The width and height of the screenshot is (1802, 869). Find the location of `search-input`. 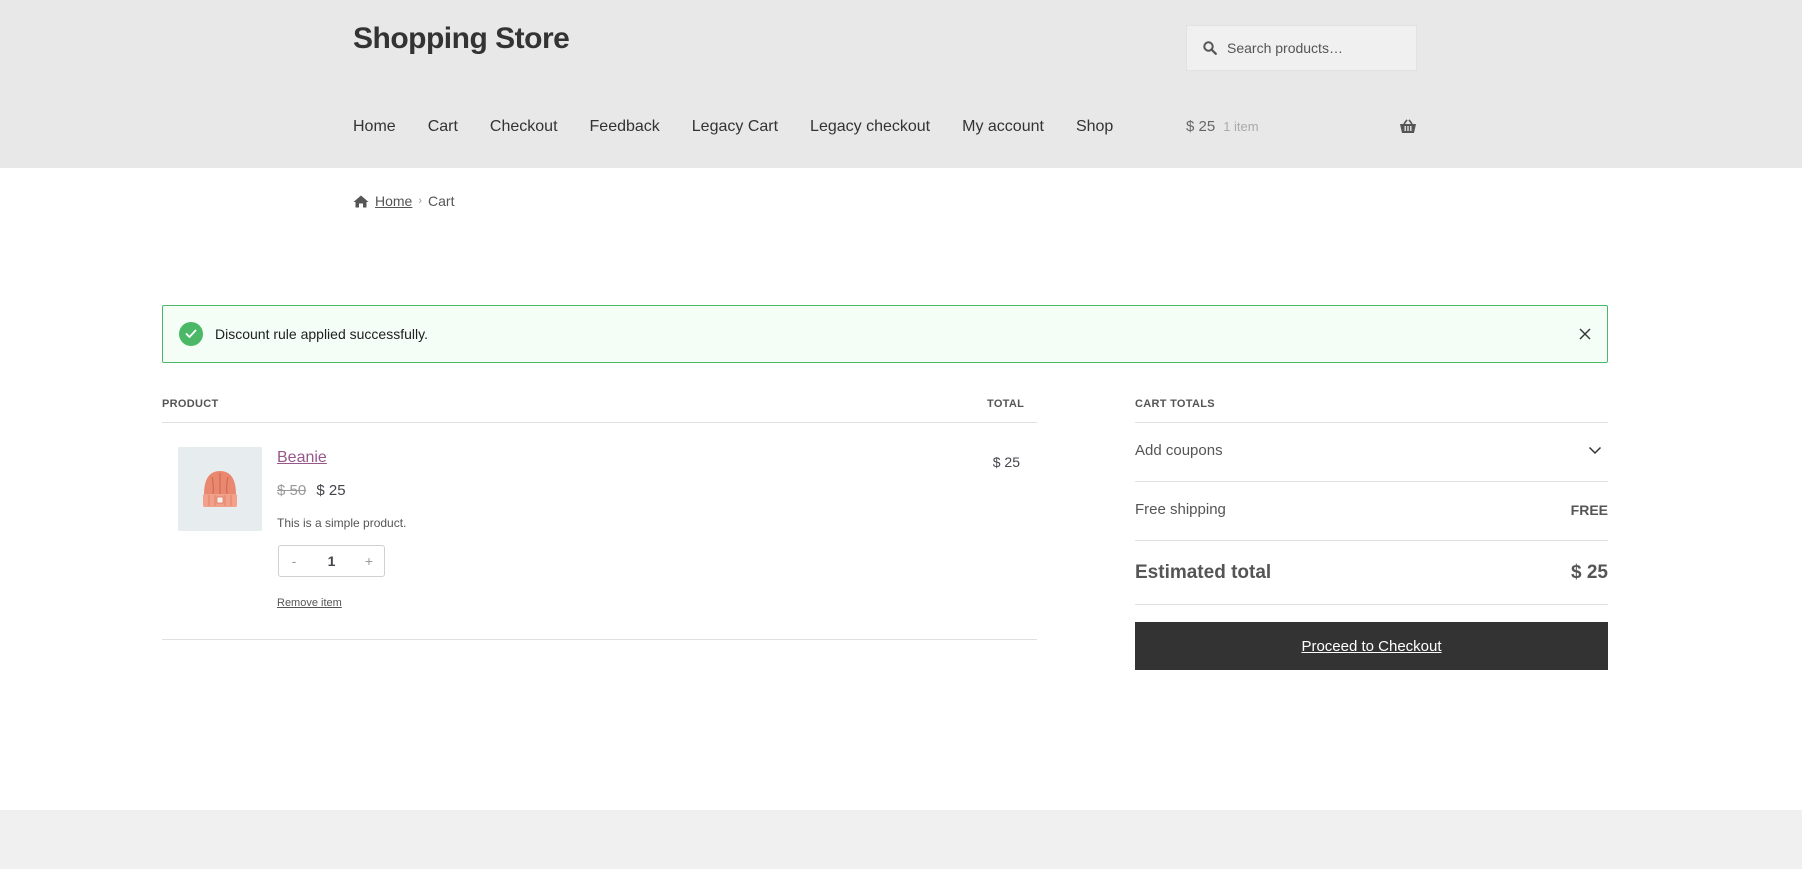

search-input is located at coordinates (1315, 48).